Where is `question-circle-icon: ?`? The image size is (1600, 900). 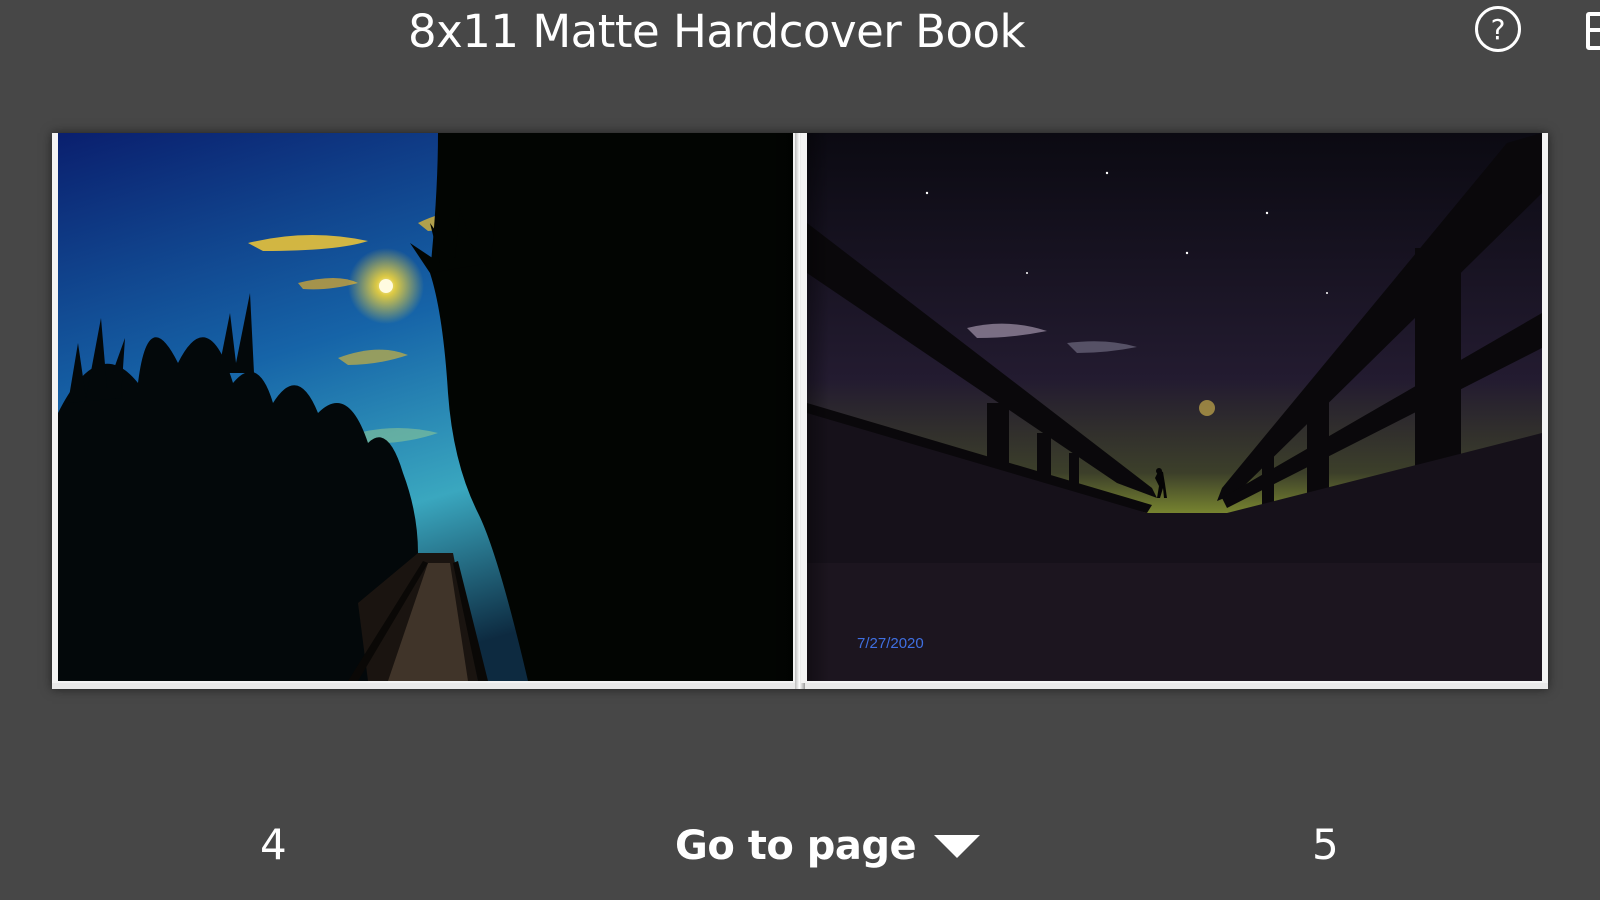 question-circle-icon: ? is located at coordinates (1498, 29).